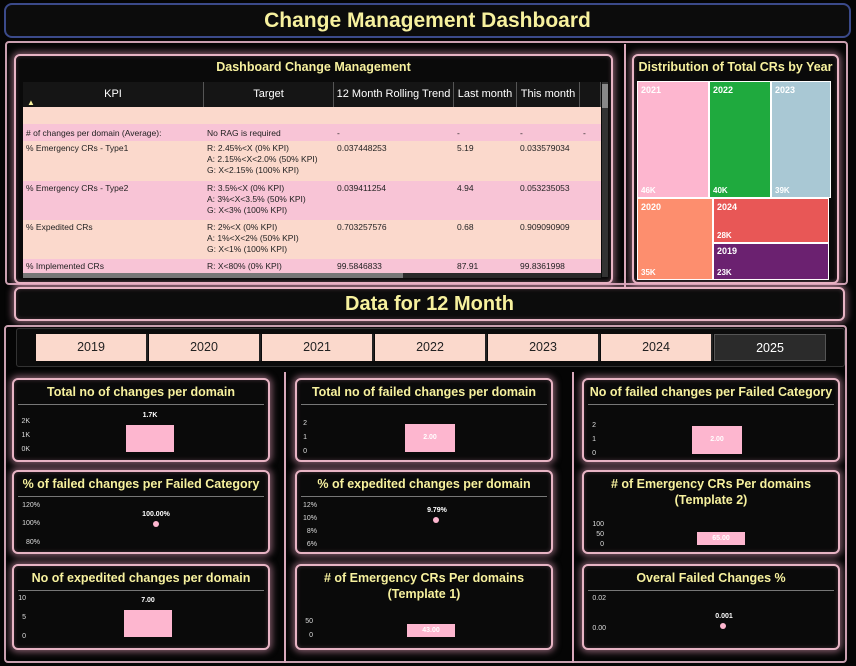 This screenshot has height=666, width=856. Describe the element at coordinates (92, 347) in the screenshot. I see `year-button-2019: 2019` at that location.